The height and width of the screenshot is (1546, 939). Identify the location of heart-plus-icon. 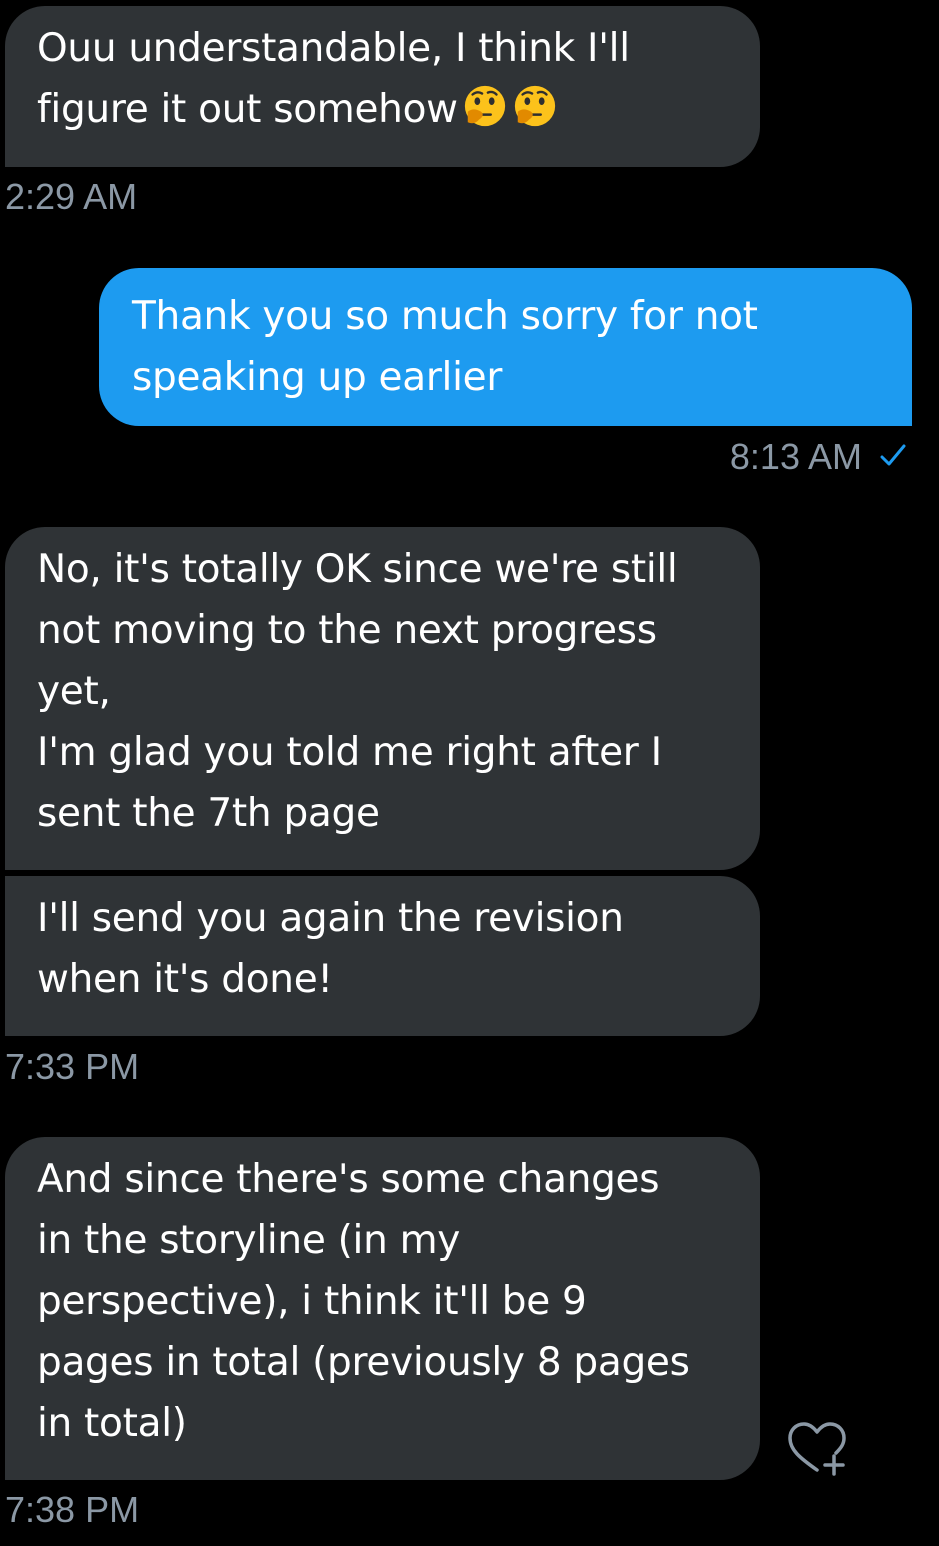
(817, 1449).